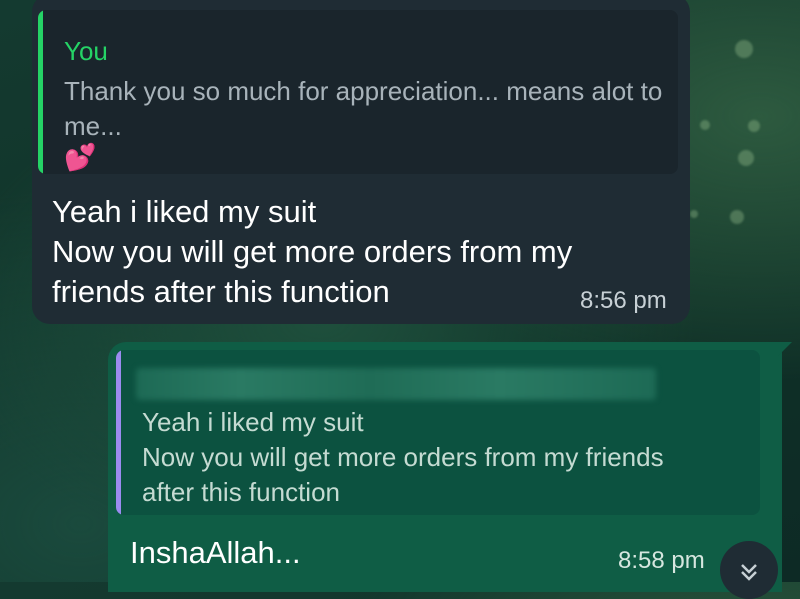 The width and height of the screenshot is (800, 599). Describe the element at coordinates (221, 291) in the screenshot. I see `message-line: friends after this function` at that location.